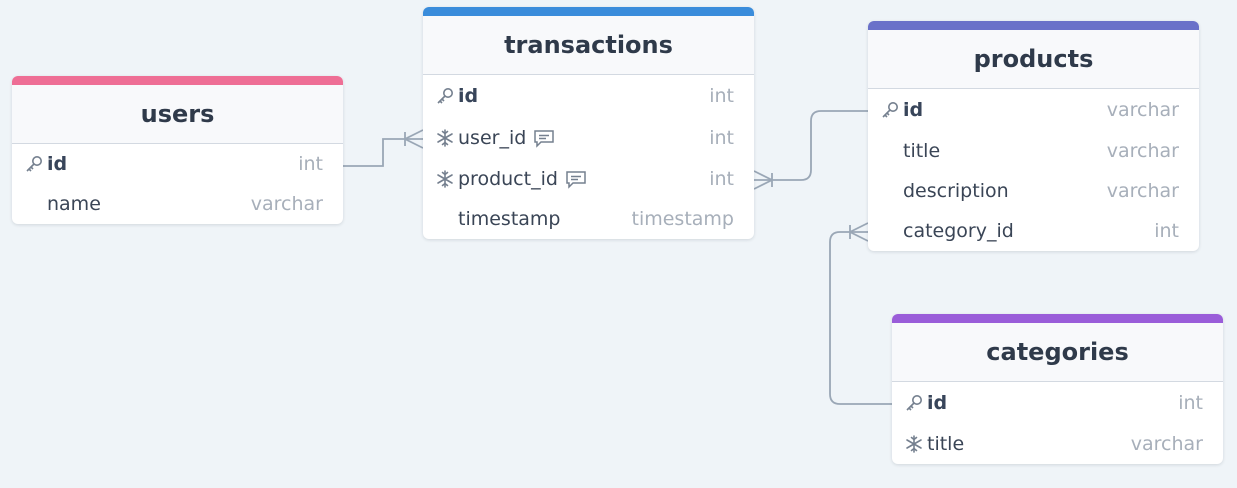  What do you see at coordinates (1033, 59) in the screenshot?
I see `table-title: products` at bounding box center [1033, 59].